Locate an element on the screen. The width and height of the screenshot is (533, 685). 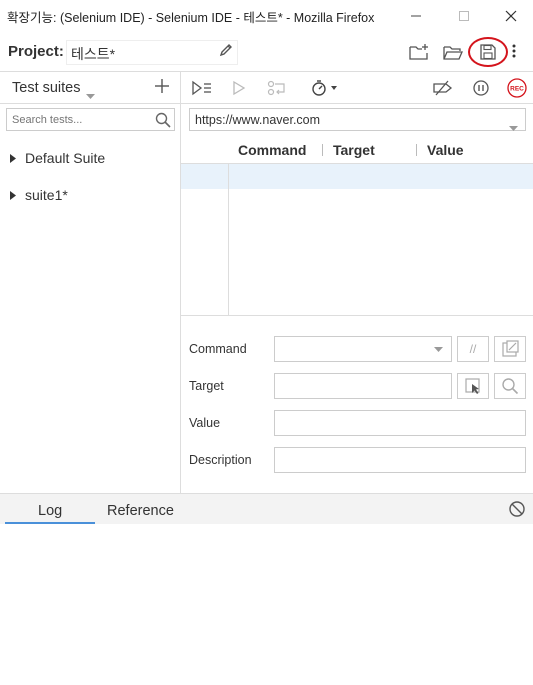
new-folder-icon is located at coordinates (418, 52).